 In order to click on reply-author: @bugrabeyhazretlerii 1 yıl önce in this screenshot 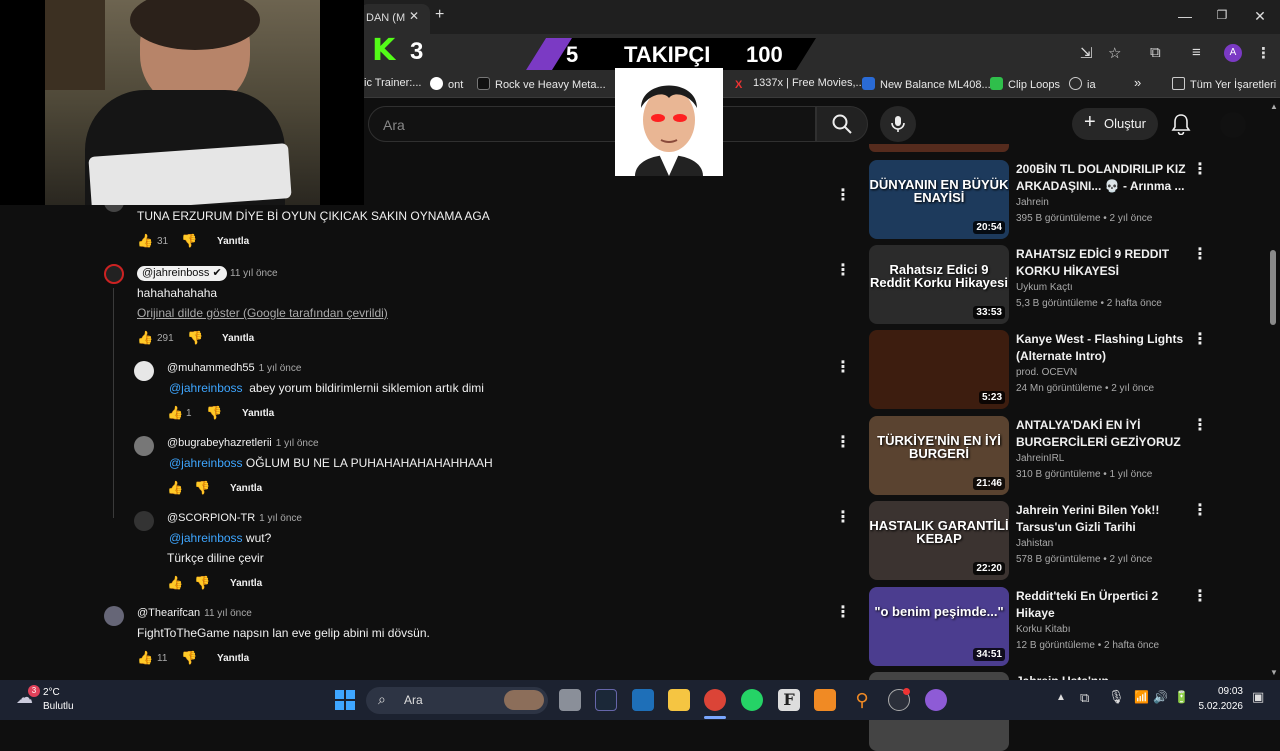, I will do `click(243, 443)`.